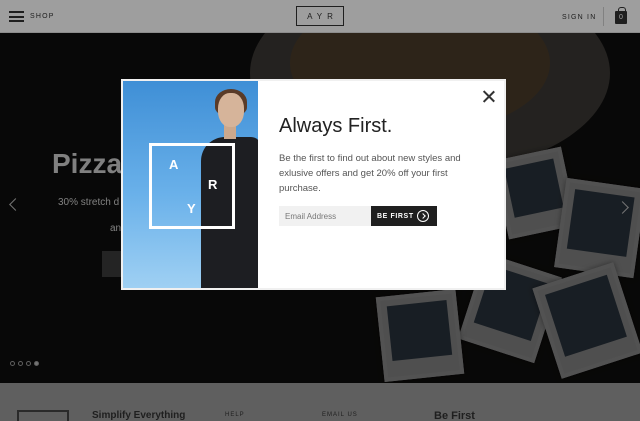  What do you see at coordinates (191, 208) in the screenshot?
I see `logo-letter-y: Y` at bounding box center [191, 208].